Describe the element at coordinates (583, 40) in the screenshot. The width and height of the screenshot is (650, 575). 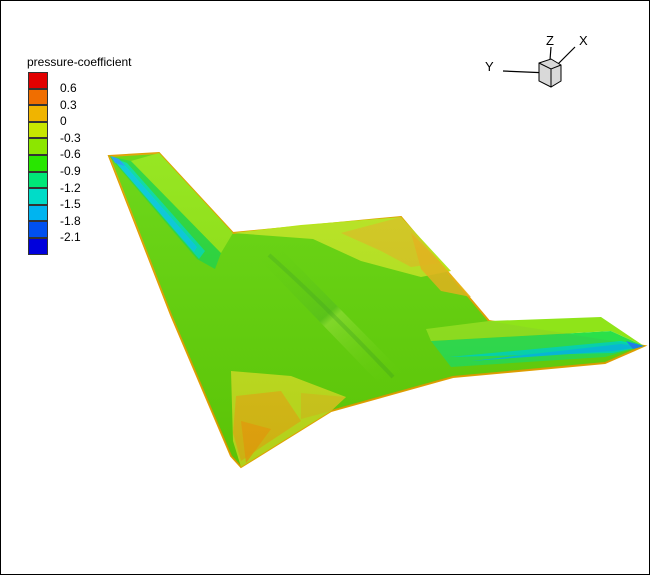
I see `axis-label-x: X` at that location.